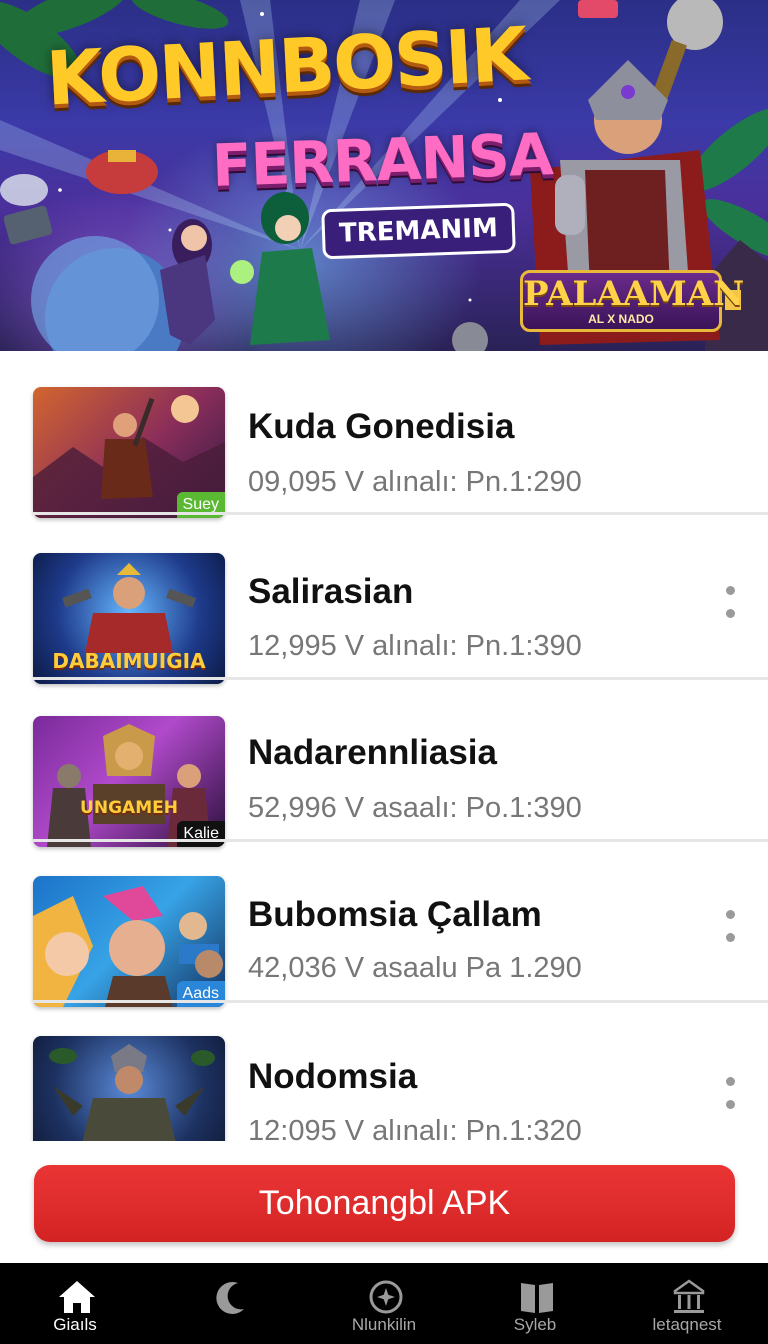 The image size is (768, 1344). I want to click on nav-label: Syleb, so click(535, 1324).